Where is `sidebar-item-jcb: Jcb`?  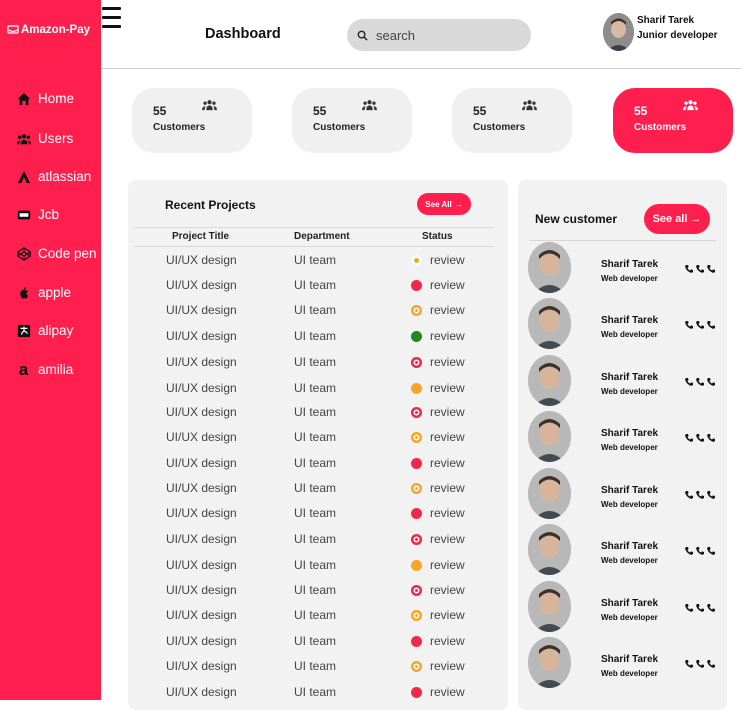 sidebar-item-jcb: Jcb is located at coordinates (37, 214).